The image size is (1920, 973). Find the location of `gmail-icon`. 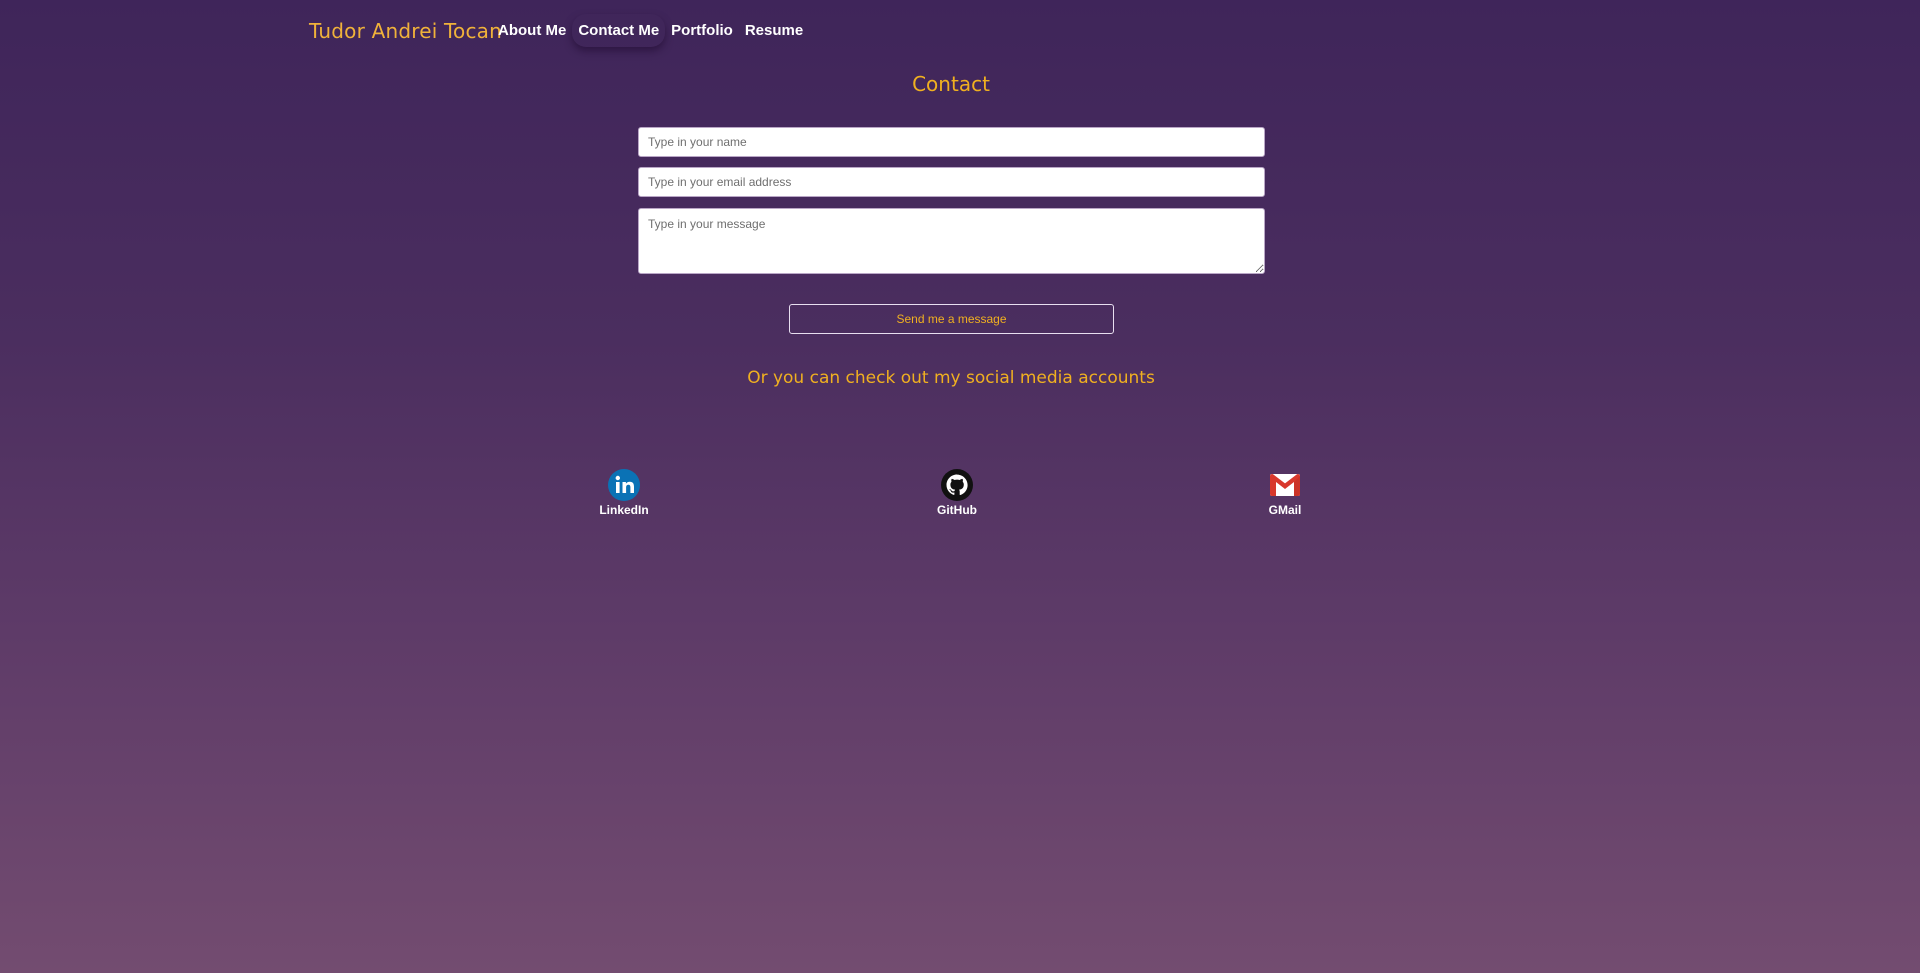

gmail-icon is located at coordinates (1285, 485).